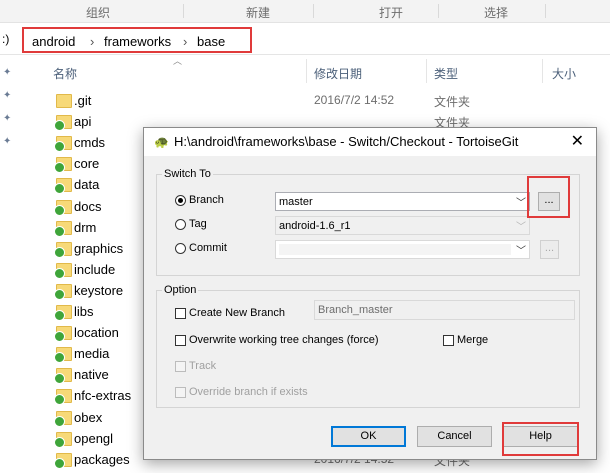 This screenshot has width=610, height=473. I want to click on breadcrumb-frameworks: frameworks, so click(137, 41).